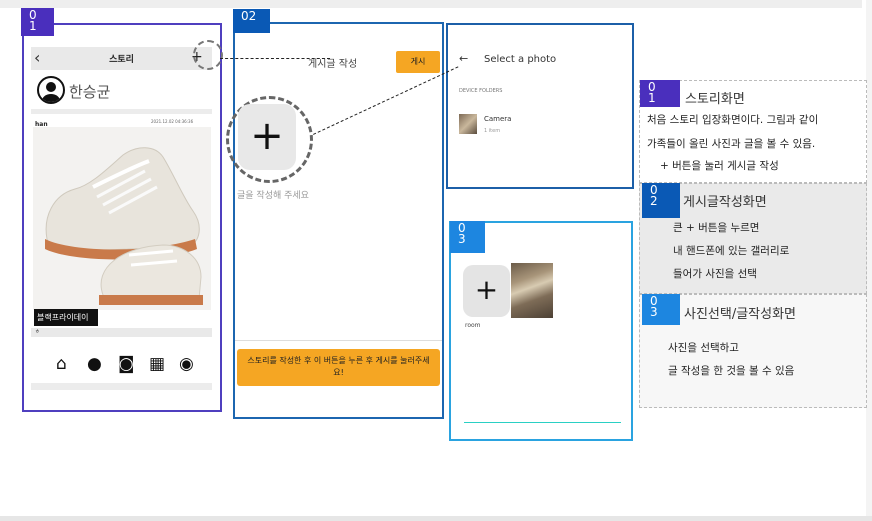  I want to click on note-02-number: 0 2, so click(661, 200).